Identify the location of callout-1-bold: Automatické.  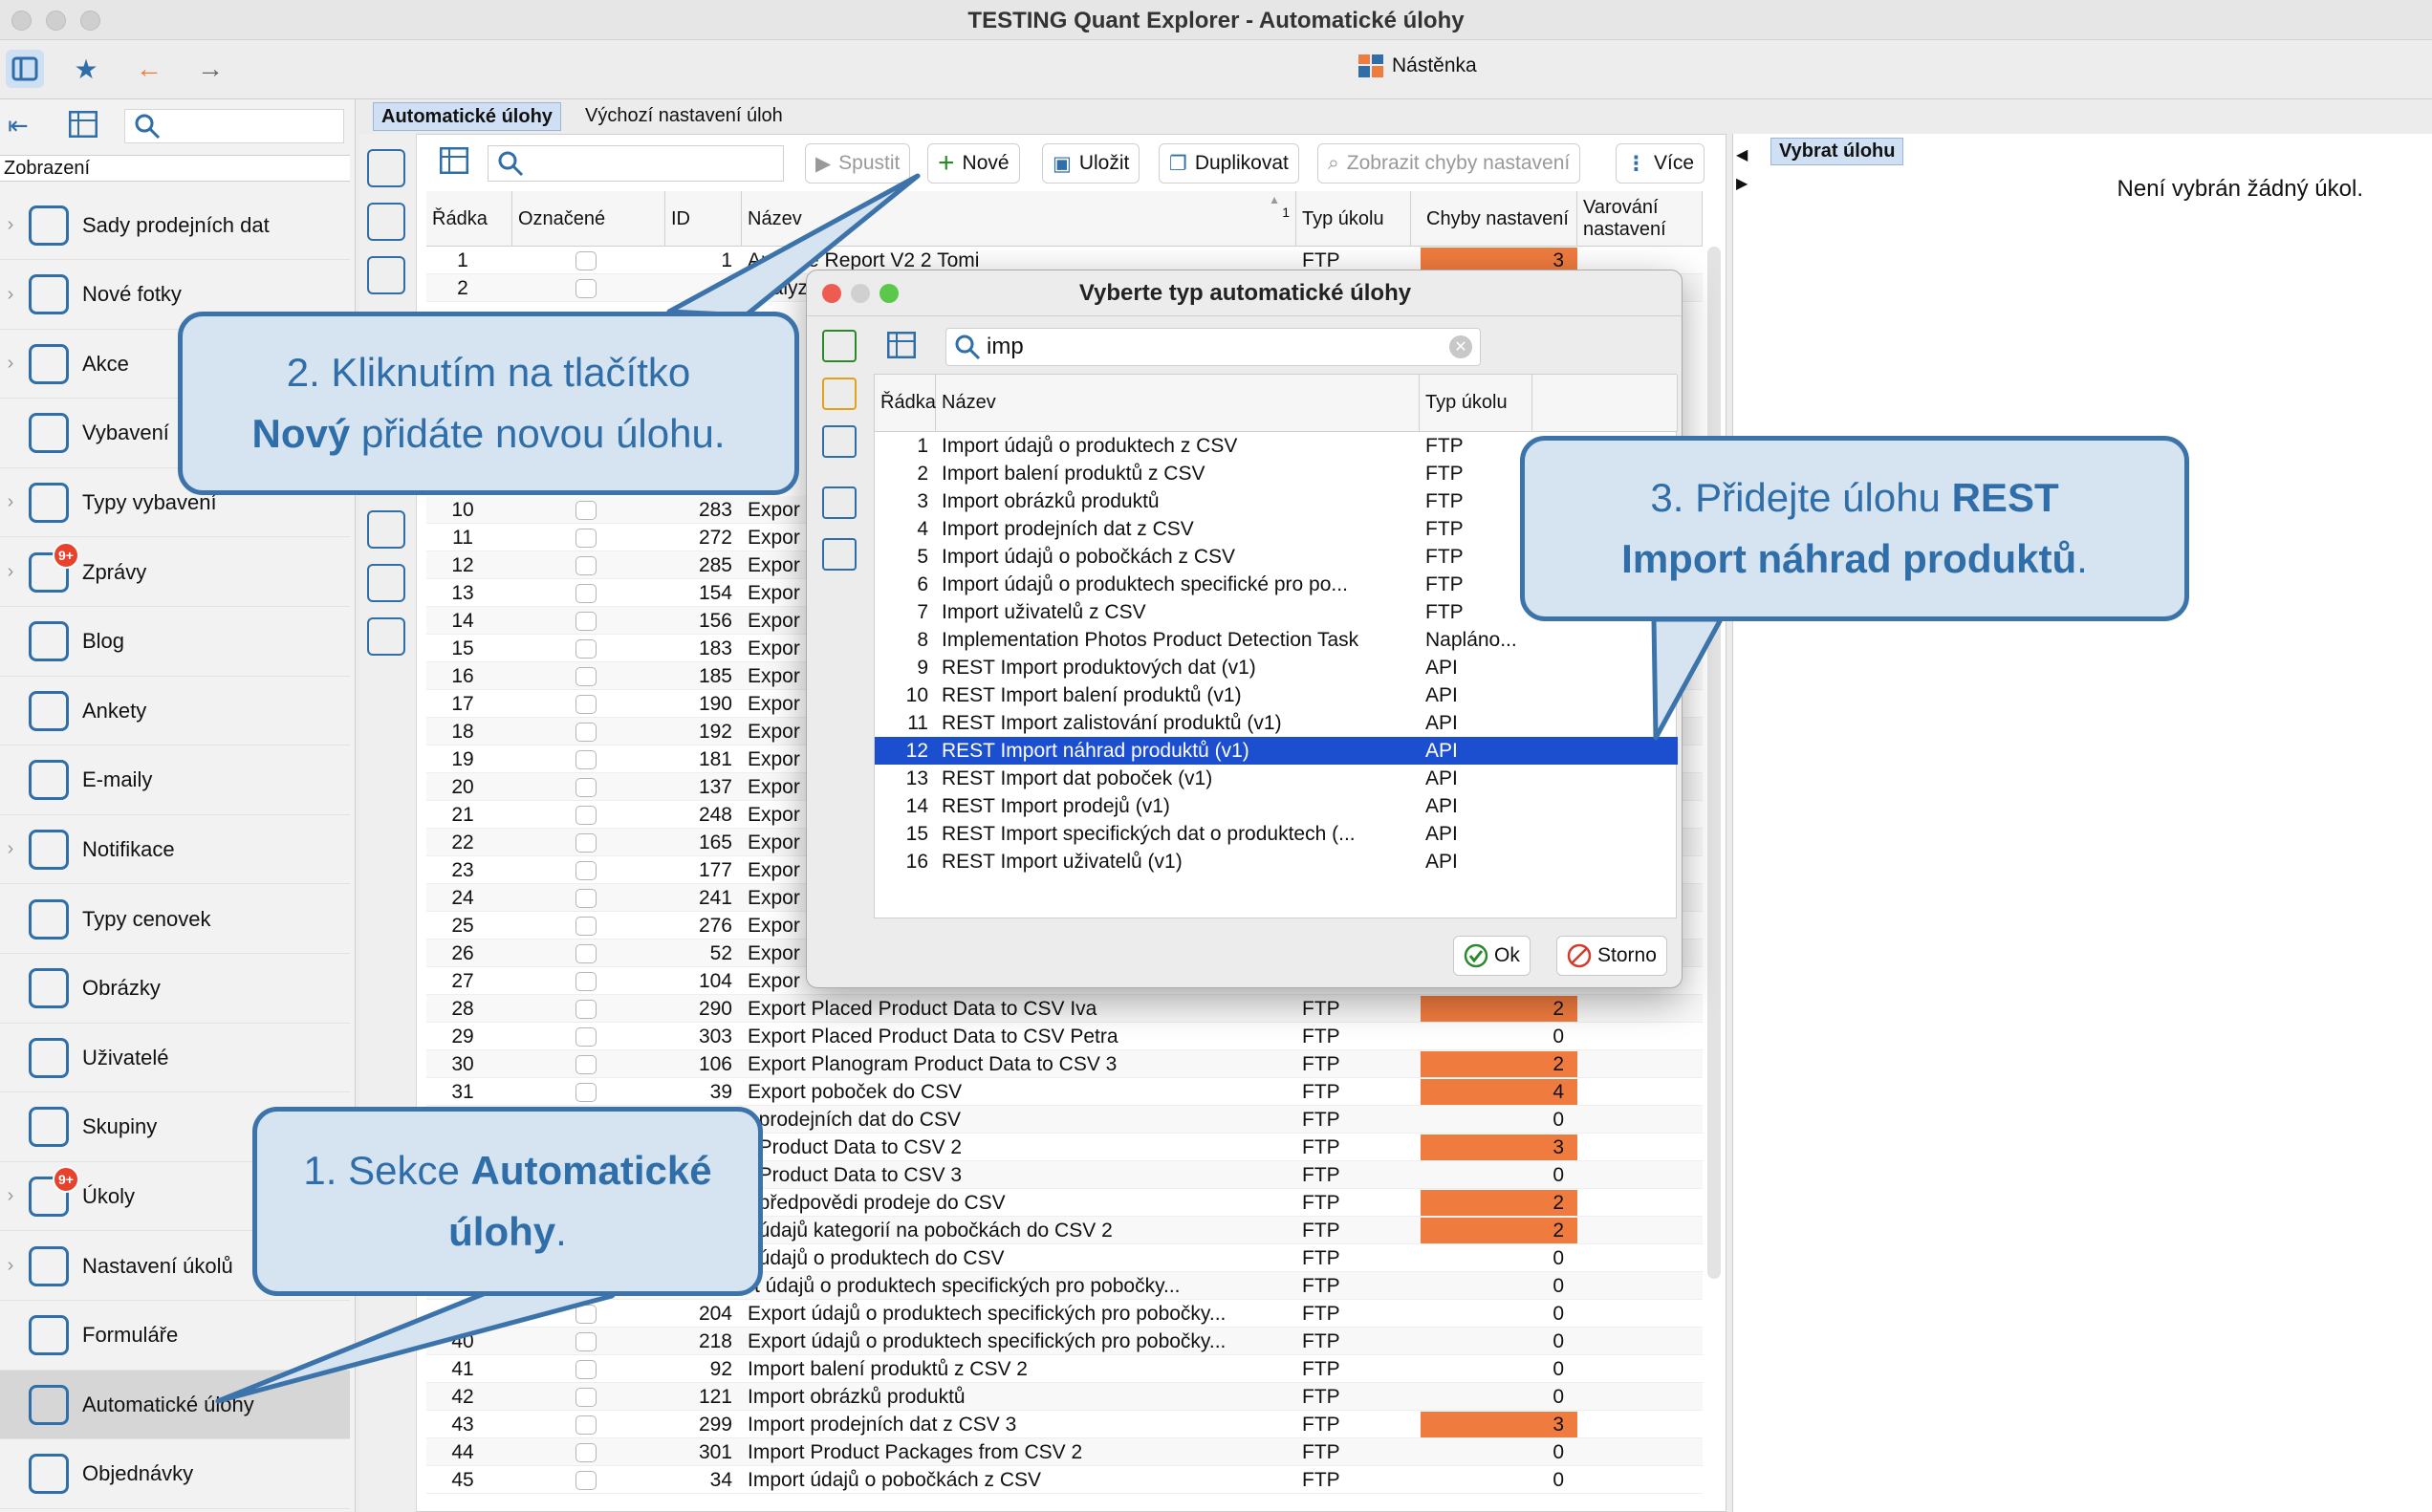
(591, 1170).